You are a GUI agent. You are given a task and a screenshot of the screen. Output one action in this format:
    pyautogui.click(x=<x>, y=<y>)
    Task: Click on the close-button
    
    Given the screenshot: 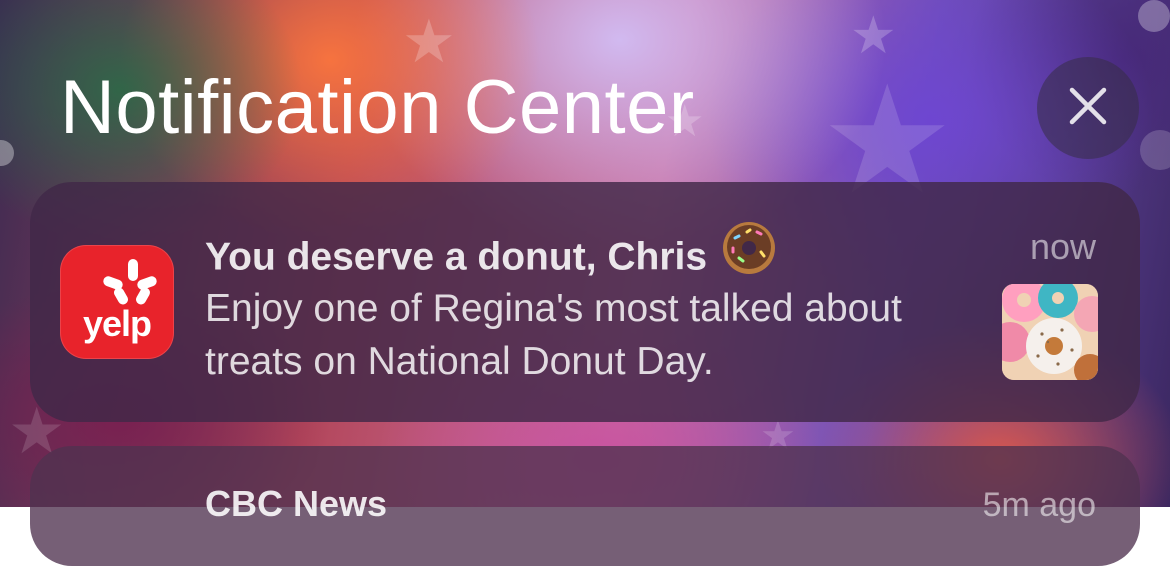 What is the action you would take?
    pyautogui.click(x=1088, y=108)
    